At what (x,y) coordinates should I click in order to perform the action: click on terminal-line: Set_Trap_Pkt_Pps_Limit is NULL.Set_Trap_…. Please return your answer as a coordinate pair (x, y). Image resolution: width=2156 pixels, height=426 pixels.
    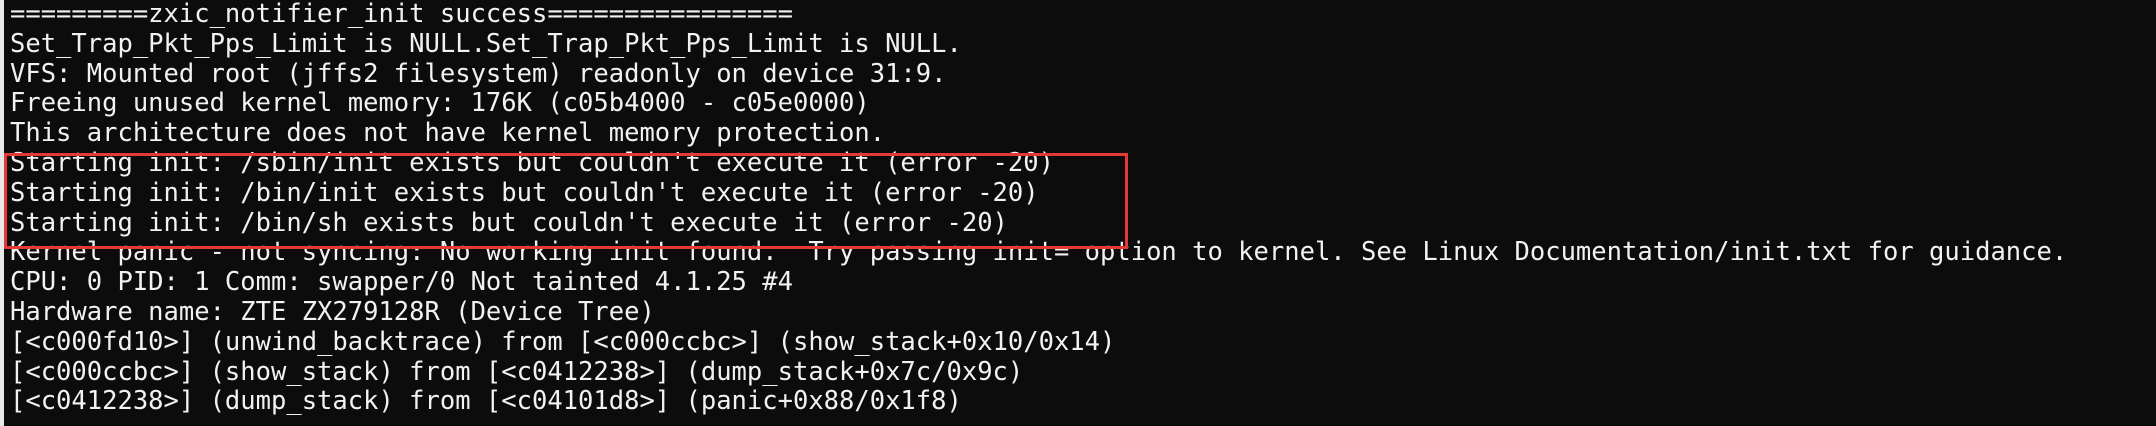
    Looking at the image, I should click on (486, 43).